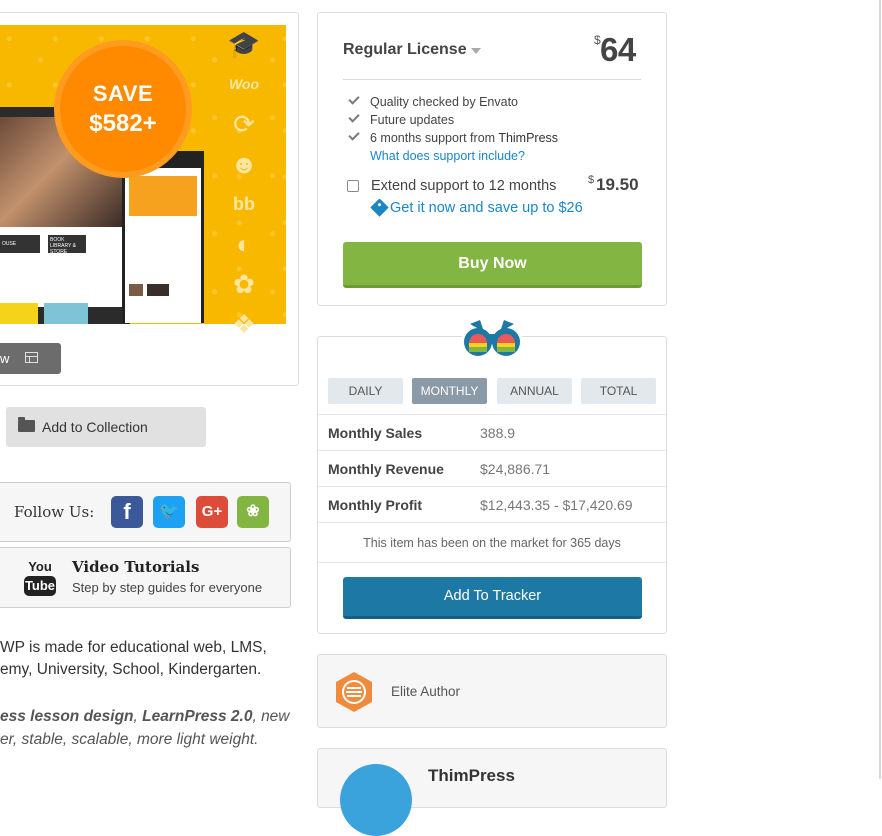 This screenshot has height=836, width=882. I want to click on live-preview-label: w, so click(5, 358).